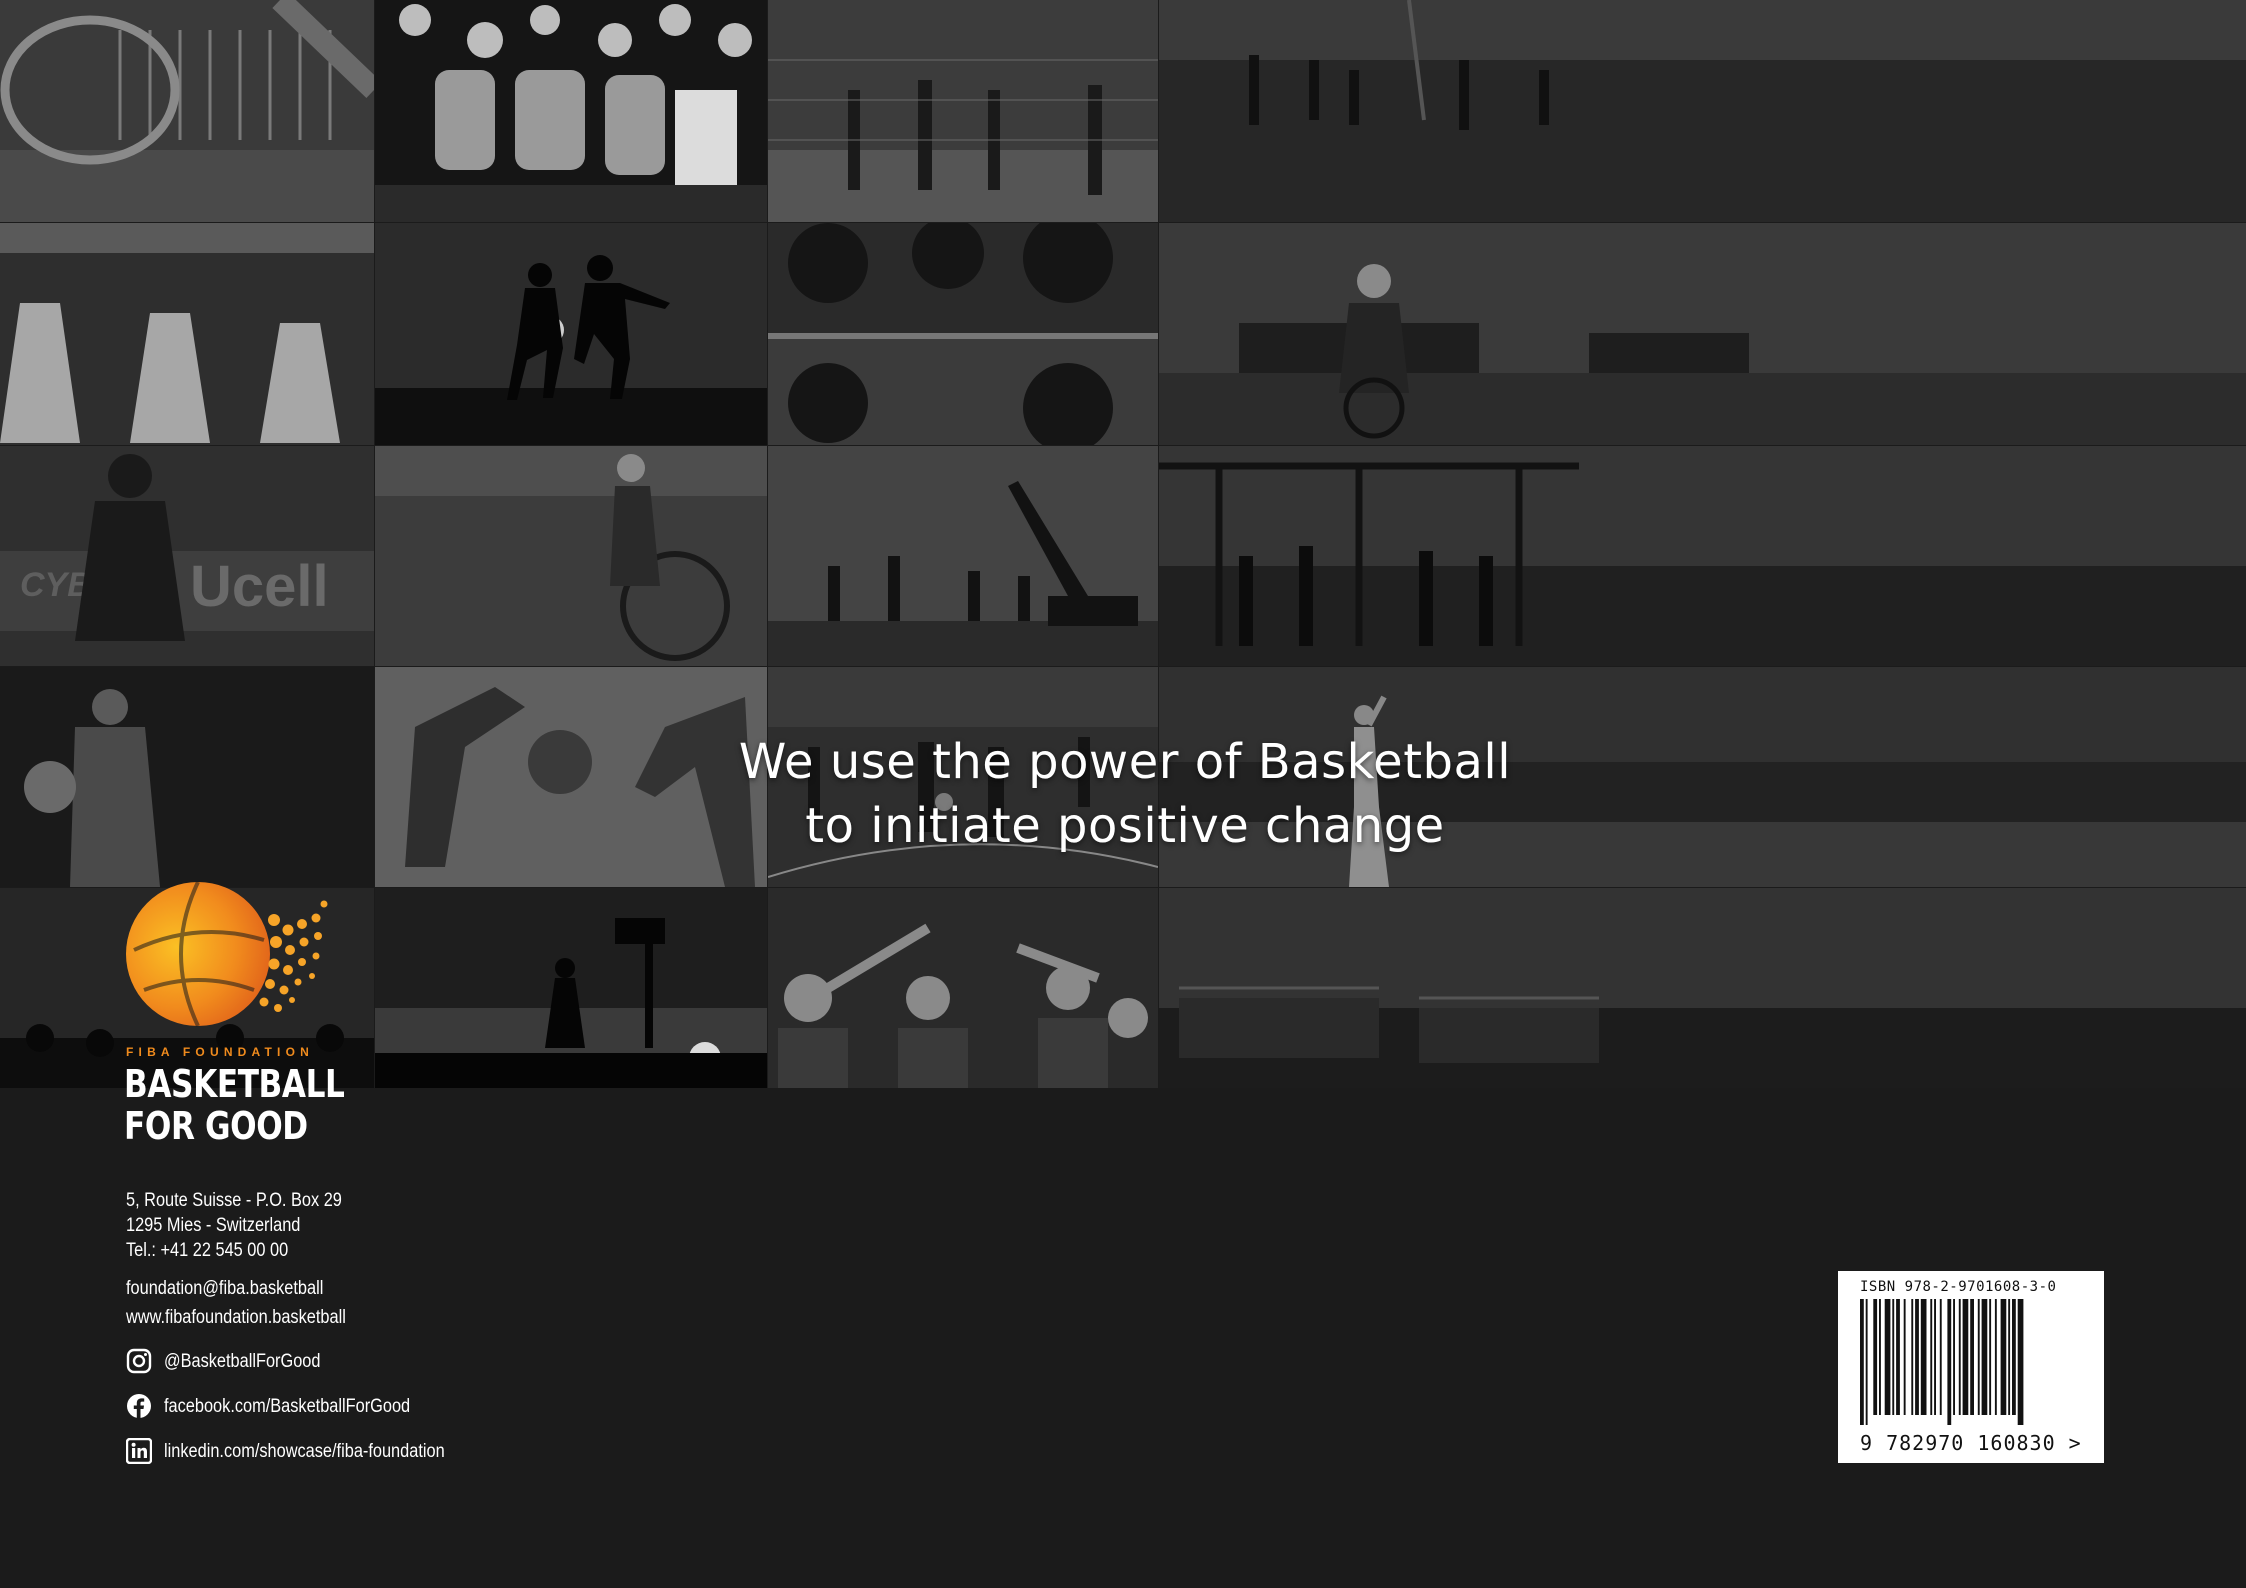  I want to click on brand-name: BASKETBALL FOR GOOD, so click(234, 1105).